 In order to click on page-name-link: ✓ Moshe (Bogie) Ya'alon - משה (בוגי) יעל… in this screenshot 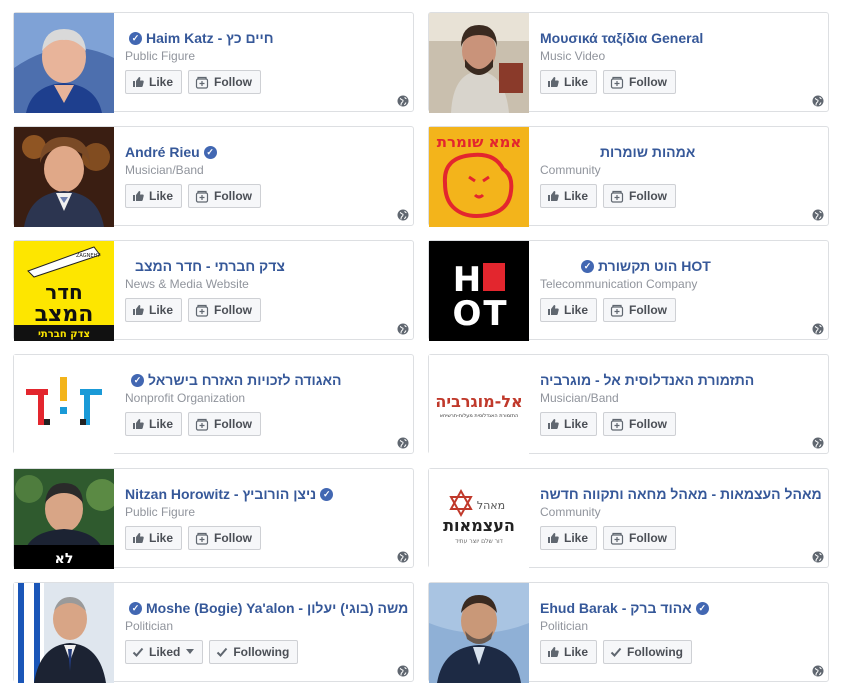, I will do `click(266, 608)`.